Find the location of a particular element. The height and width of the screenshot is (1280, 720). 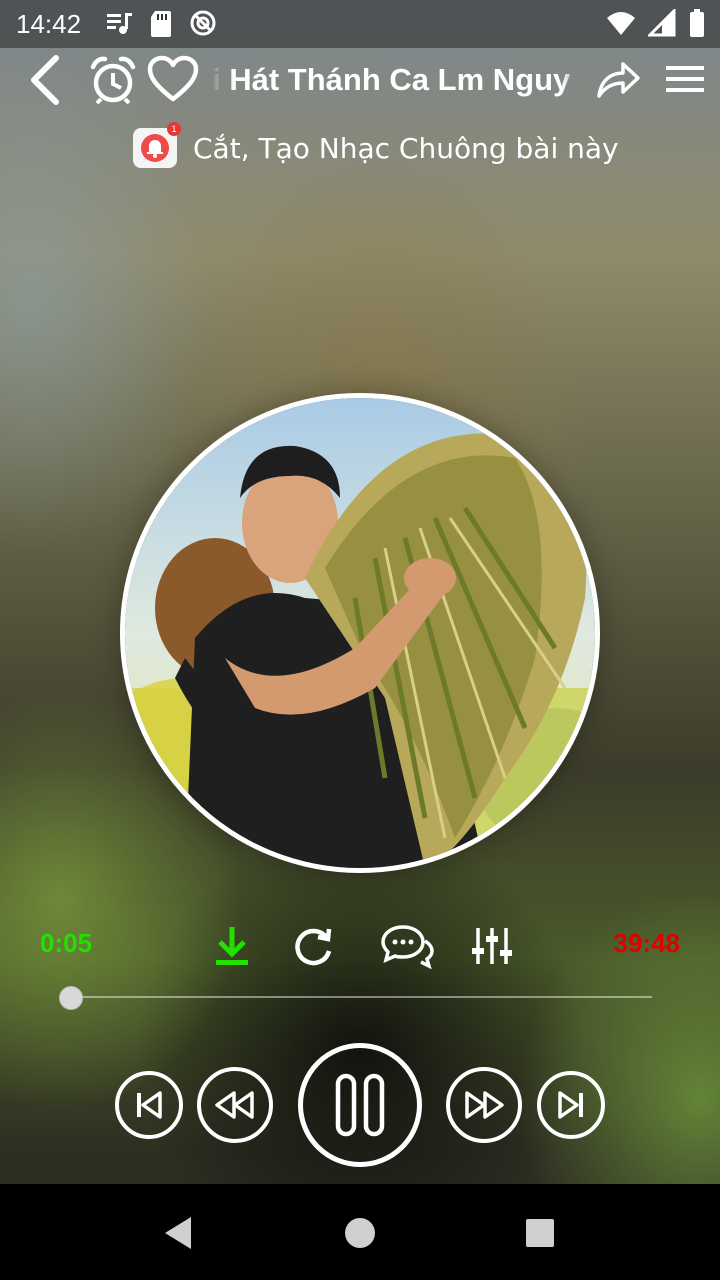

share-button is located at coordinates (618, 80).